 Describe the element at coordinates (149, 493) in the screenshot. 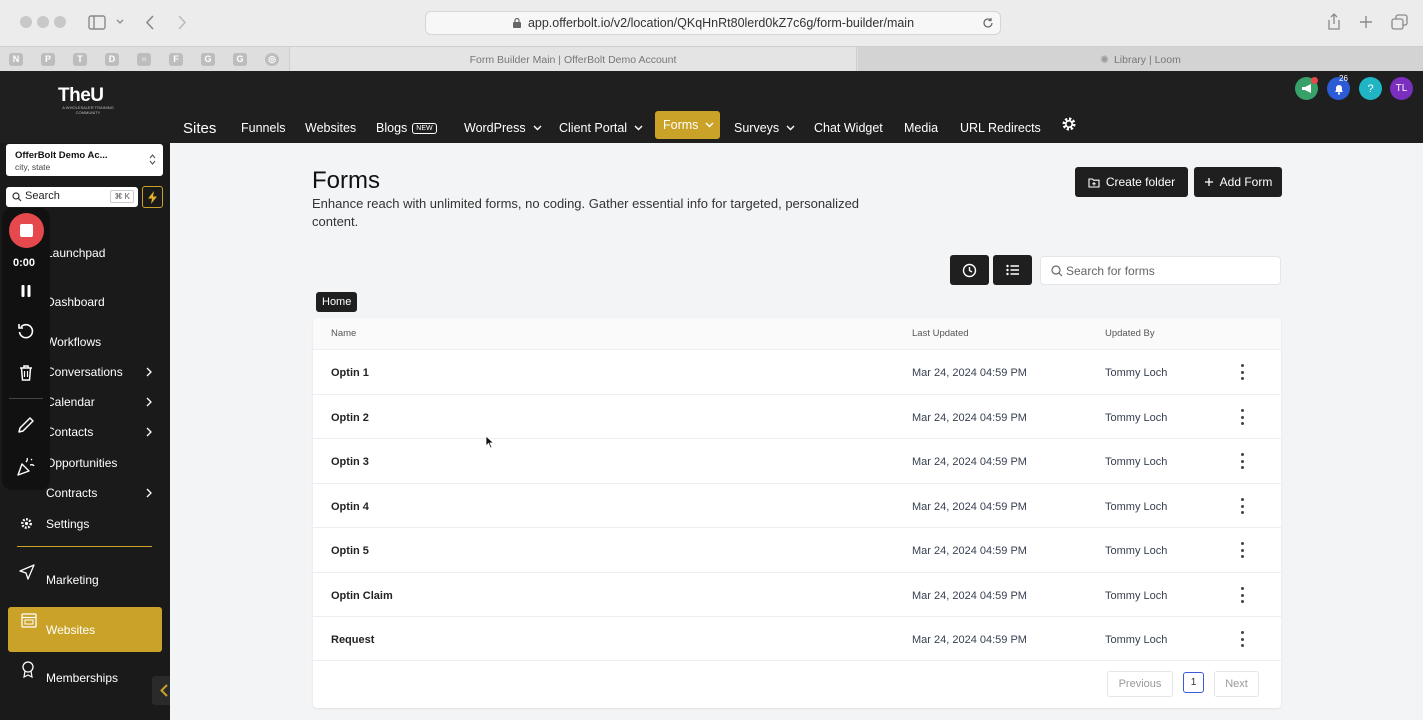

I see `chevron-right-icon` at that location.